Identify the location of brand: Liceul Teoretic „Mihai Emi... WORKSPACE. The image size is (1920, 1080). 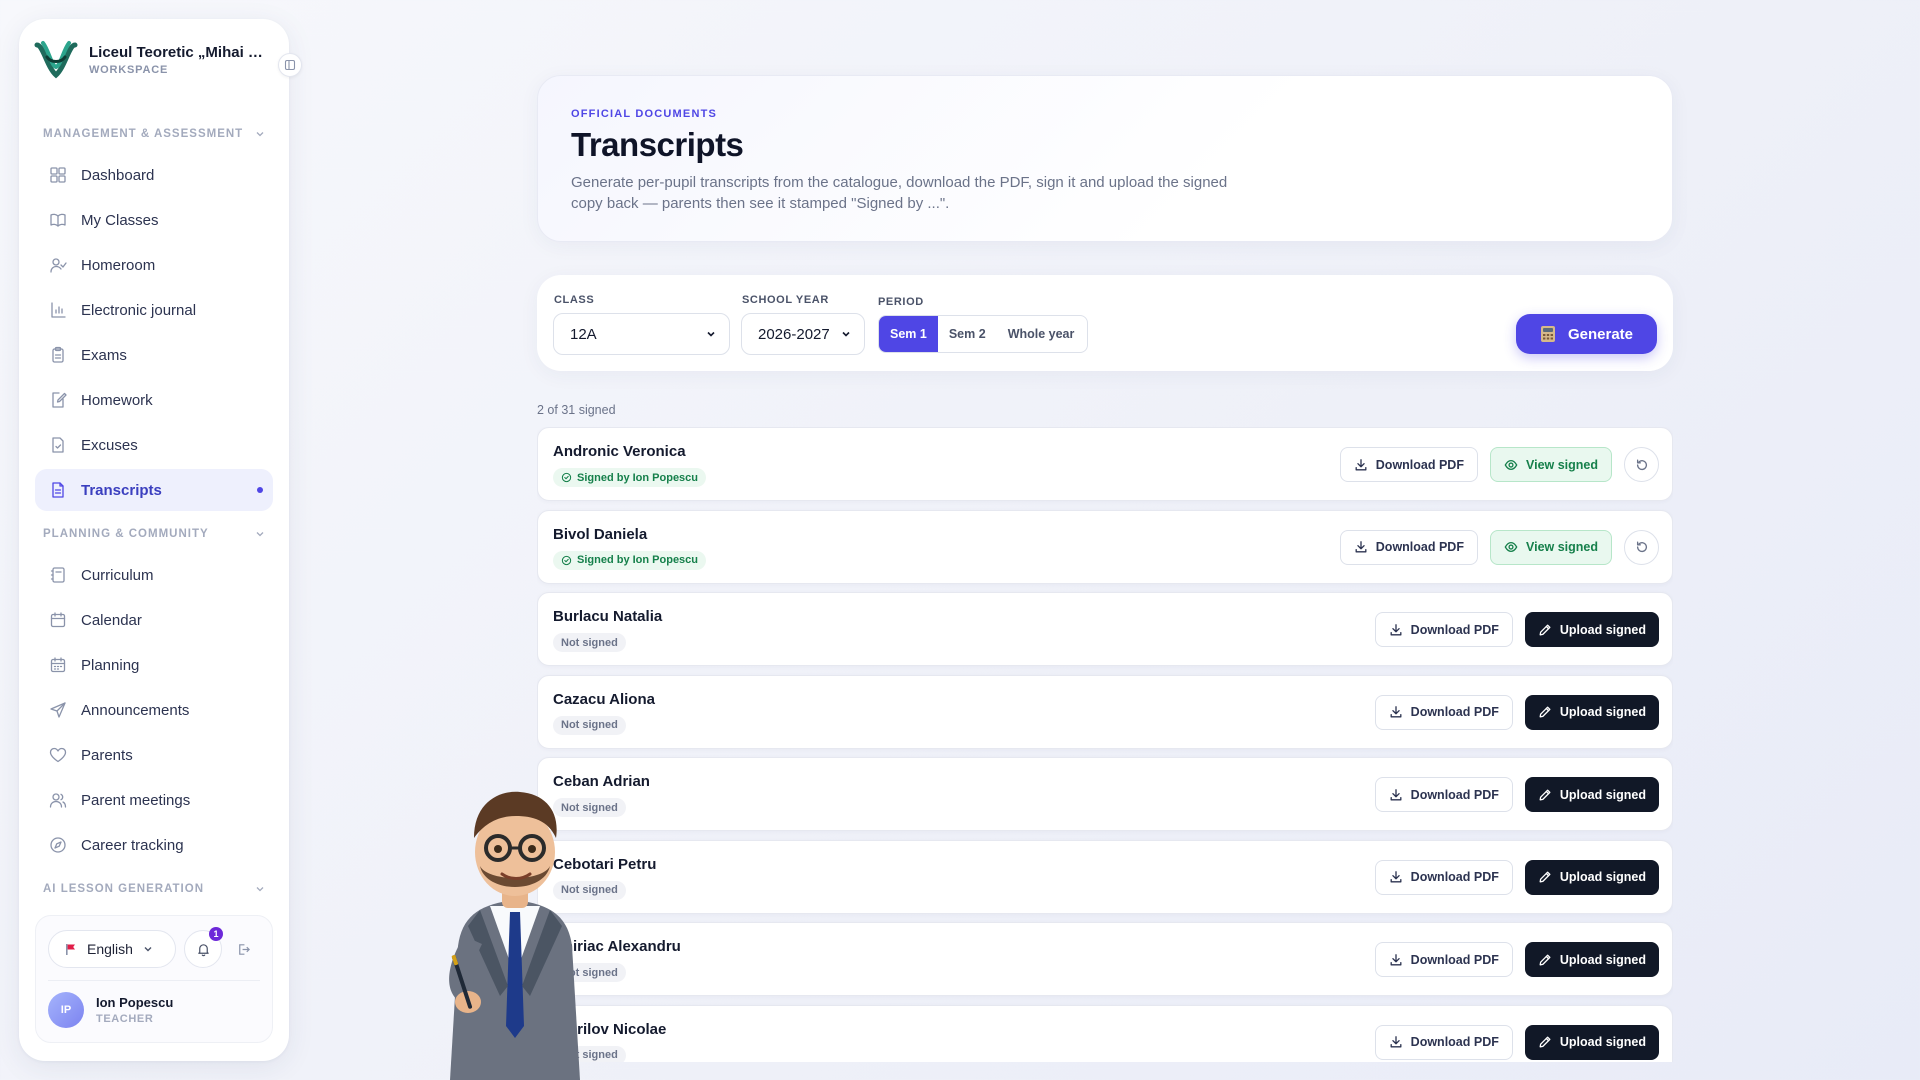
(153, 60).